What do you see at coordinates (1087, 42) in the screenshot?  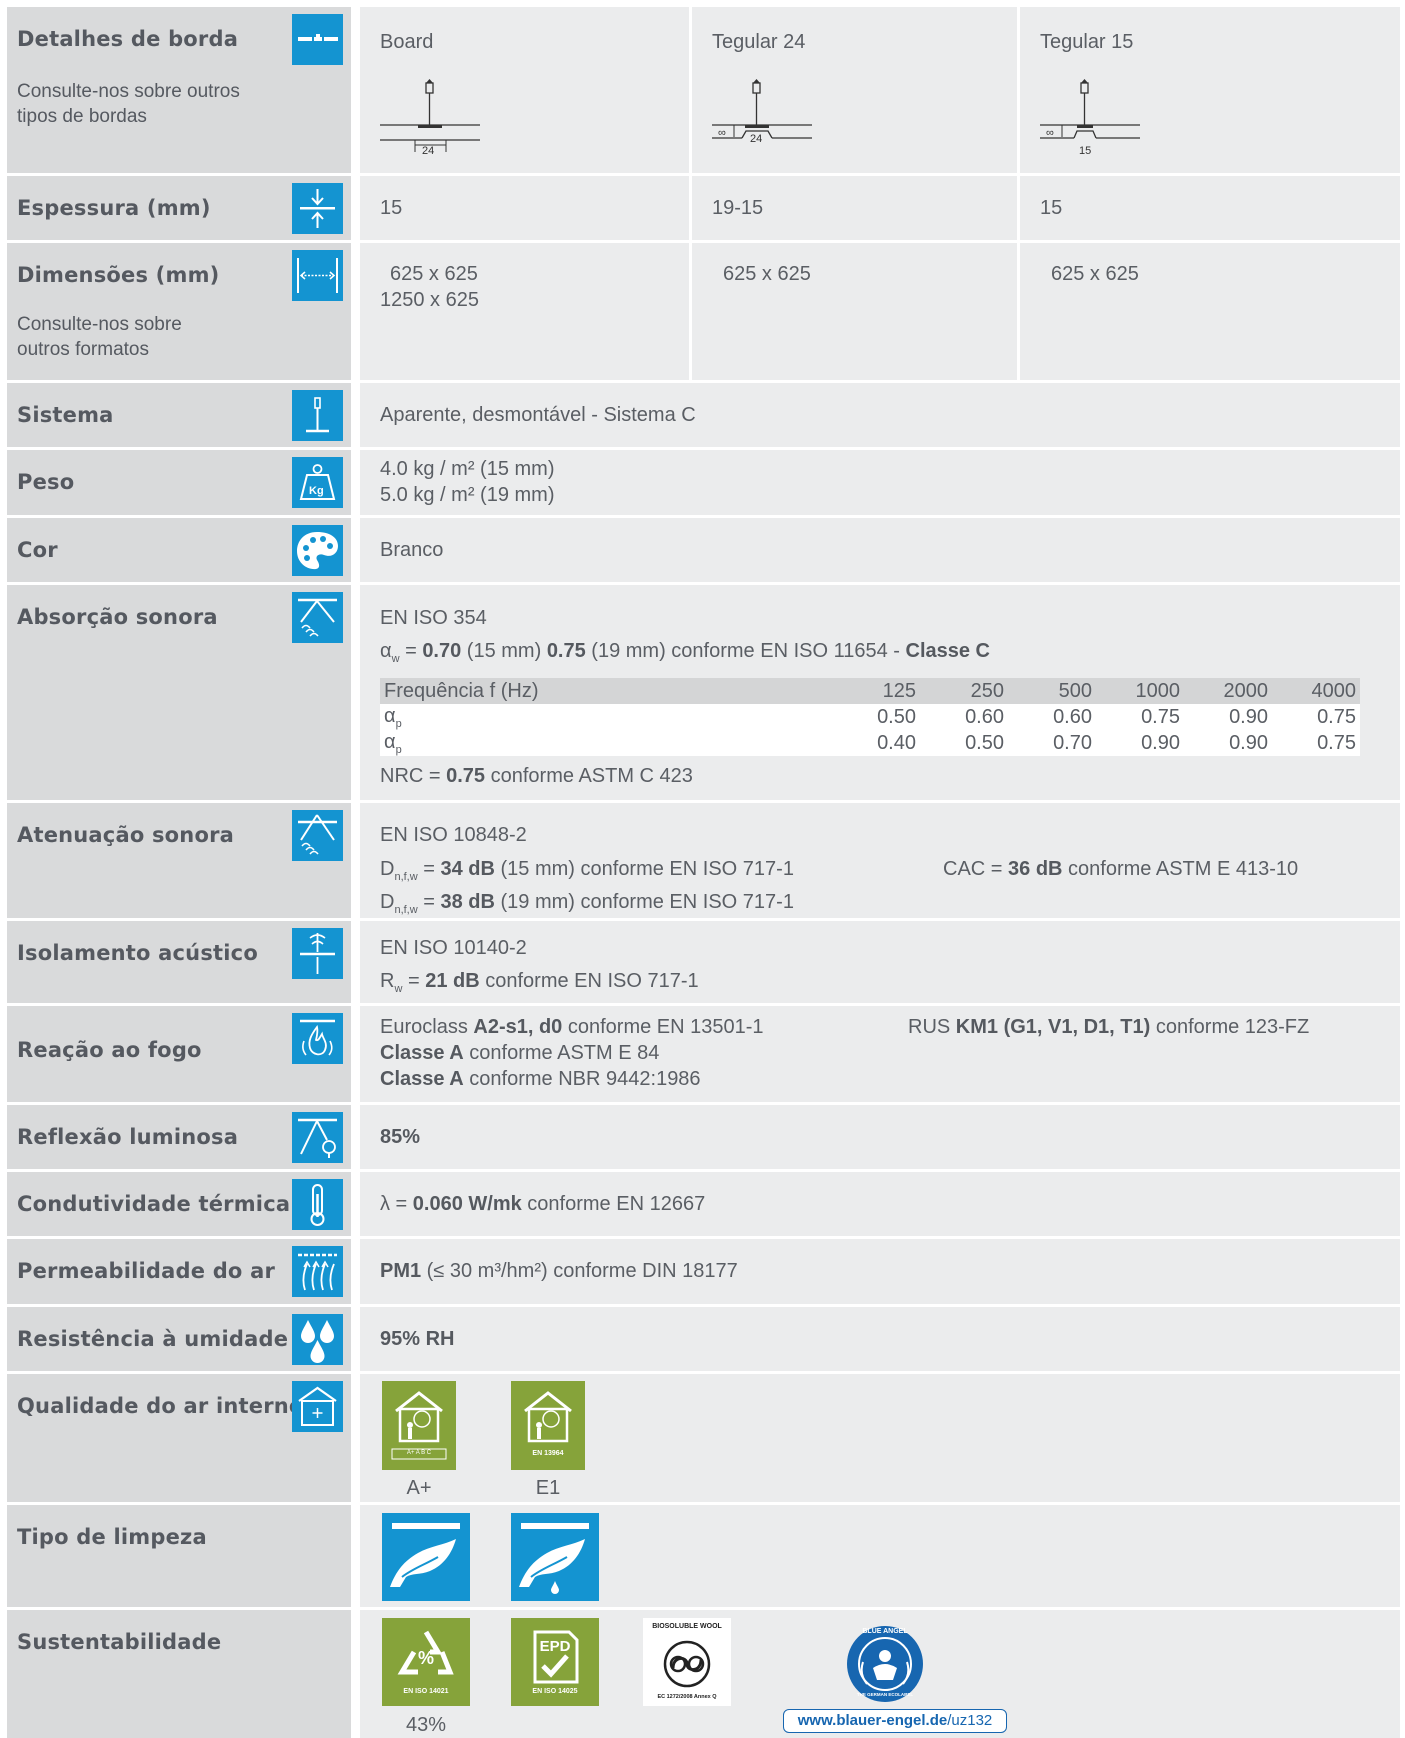 I see `edge-tegular15-title: Tegular 15` at bounding box center [1087, 42].